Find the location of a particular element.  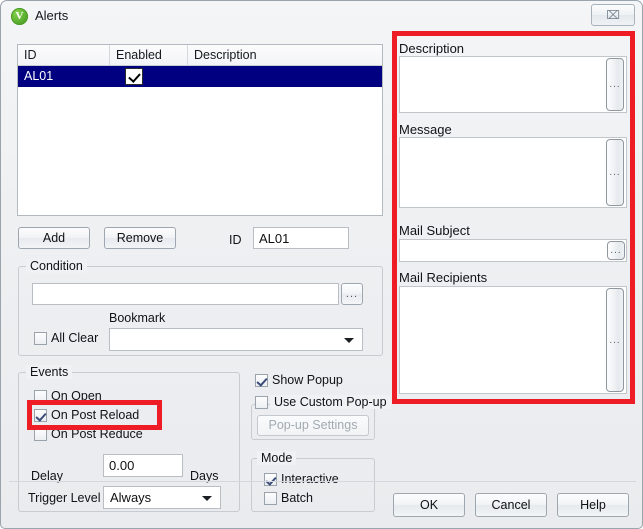

mail-subject-label: Mail Subject is located at coordinates (434, 230).